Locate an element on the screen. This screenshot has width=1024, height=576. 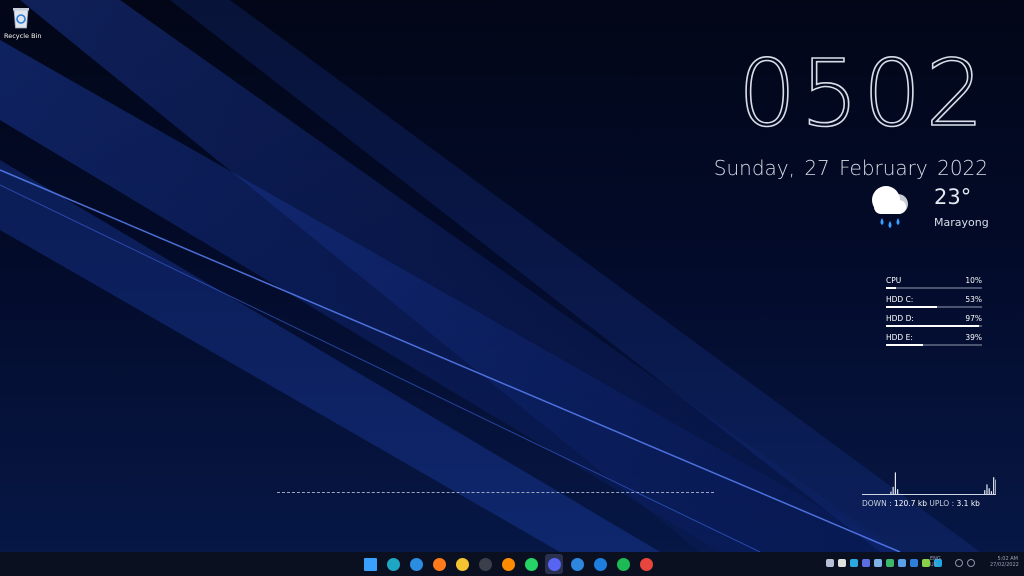
up-value: 3.1 kb is located at coordinates (968, 503).